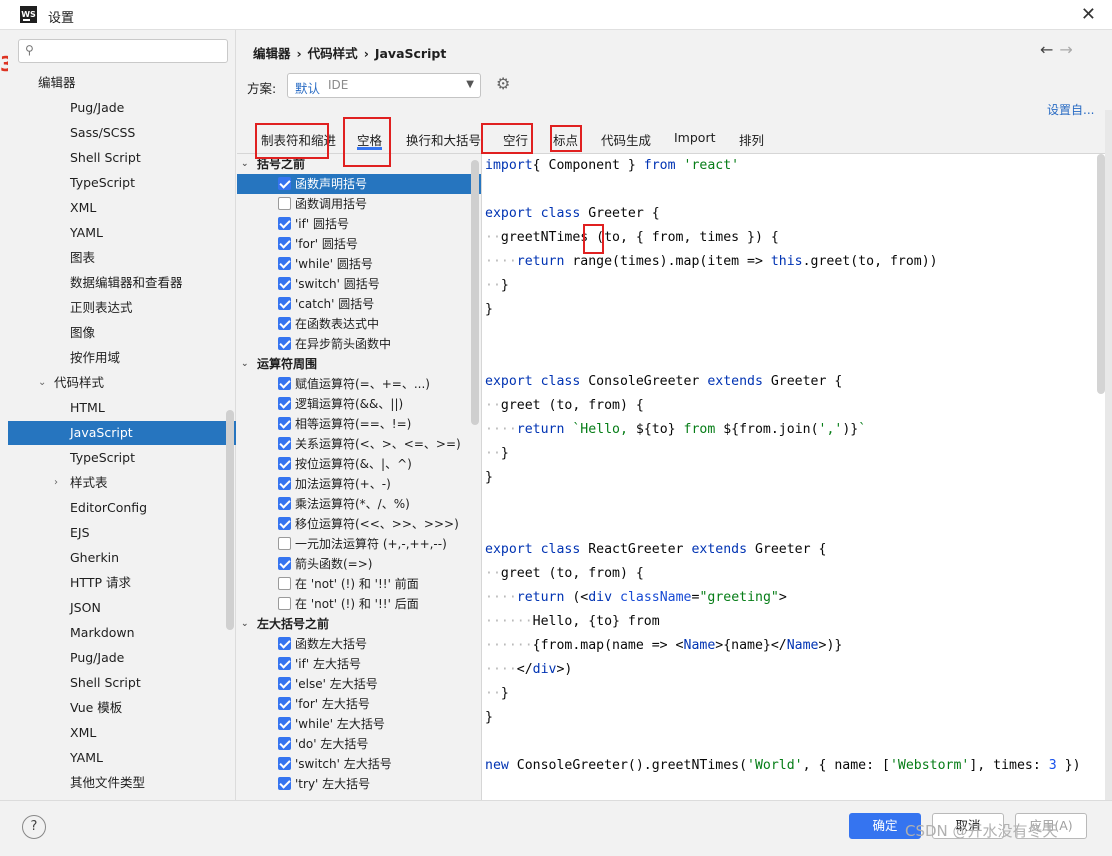 The width and height of the screenshot is (1112, 856). I want to click on forward-arrow-icon: →, so click(1068, 49).